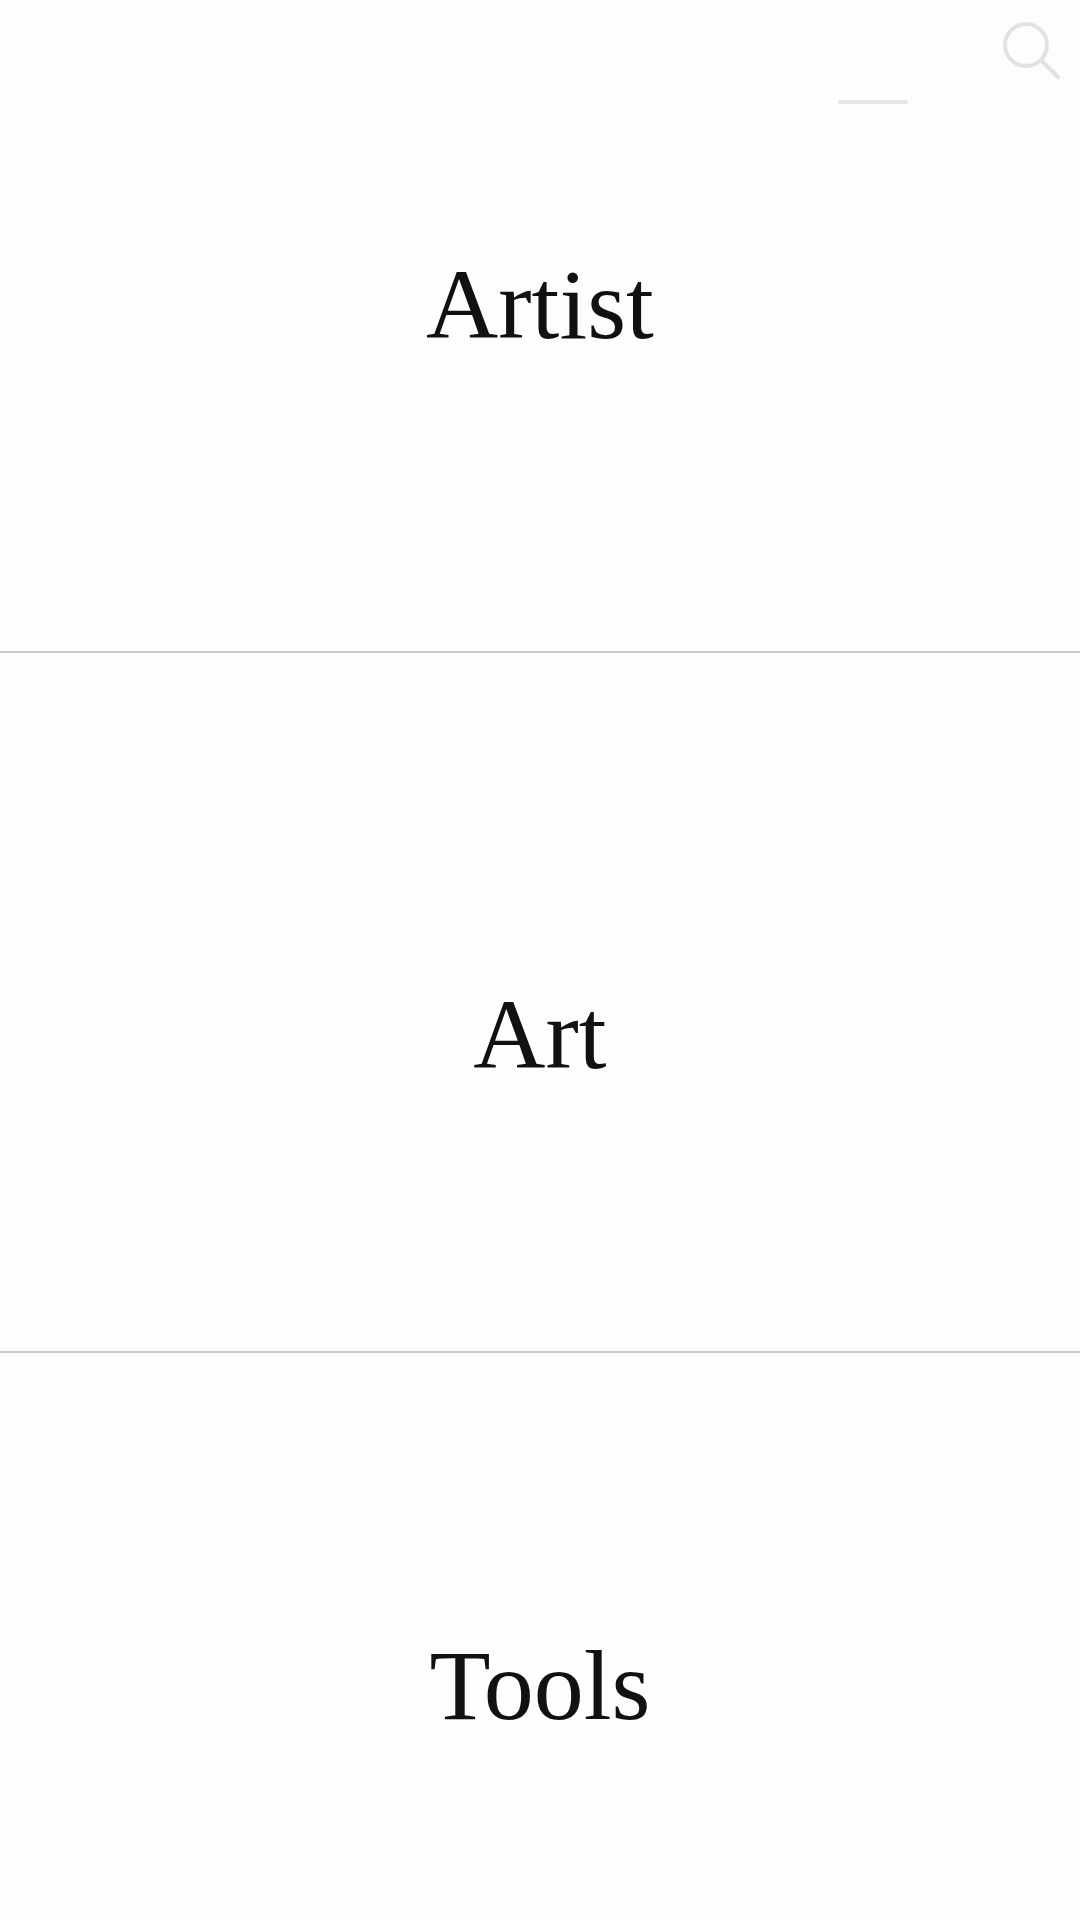 The height and width of the screenshot is (1920, 1080). Describe the element at coordinates (540, 1686) in the screenshot. I see `category-link: Tools` at that location.